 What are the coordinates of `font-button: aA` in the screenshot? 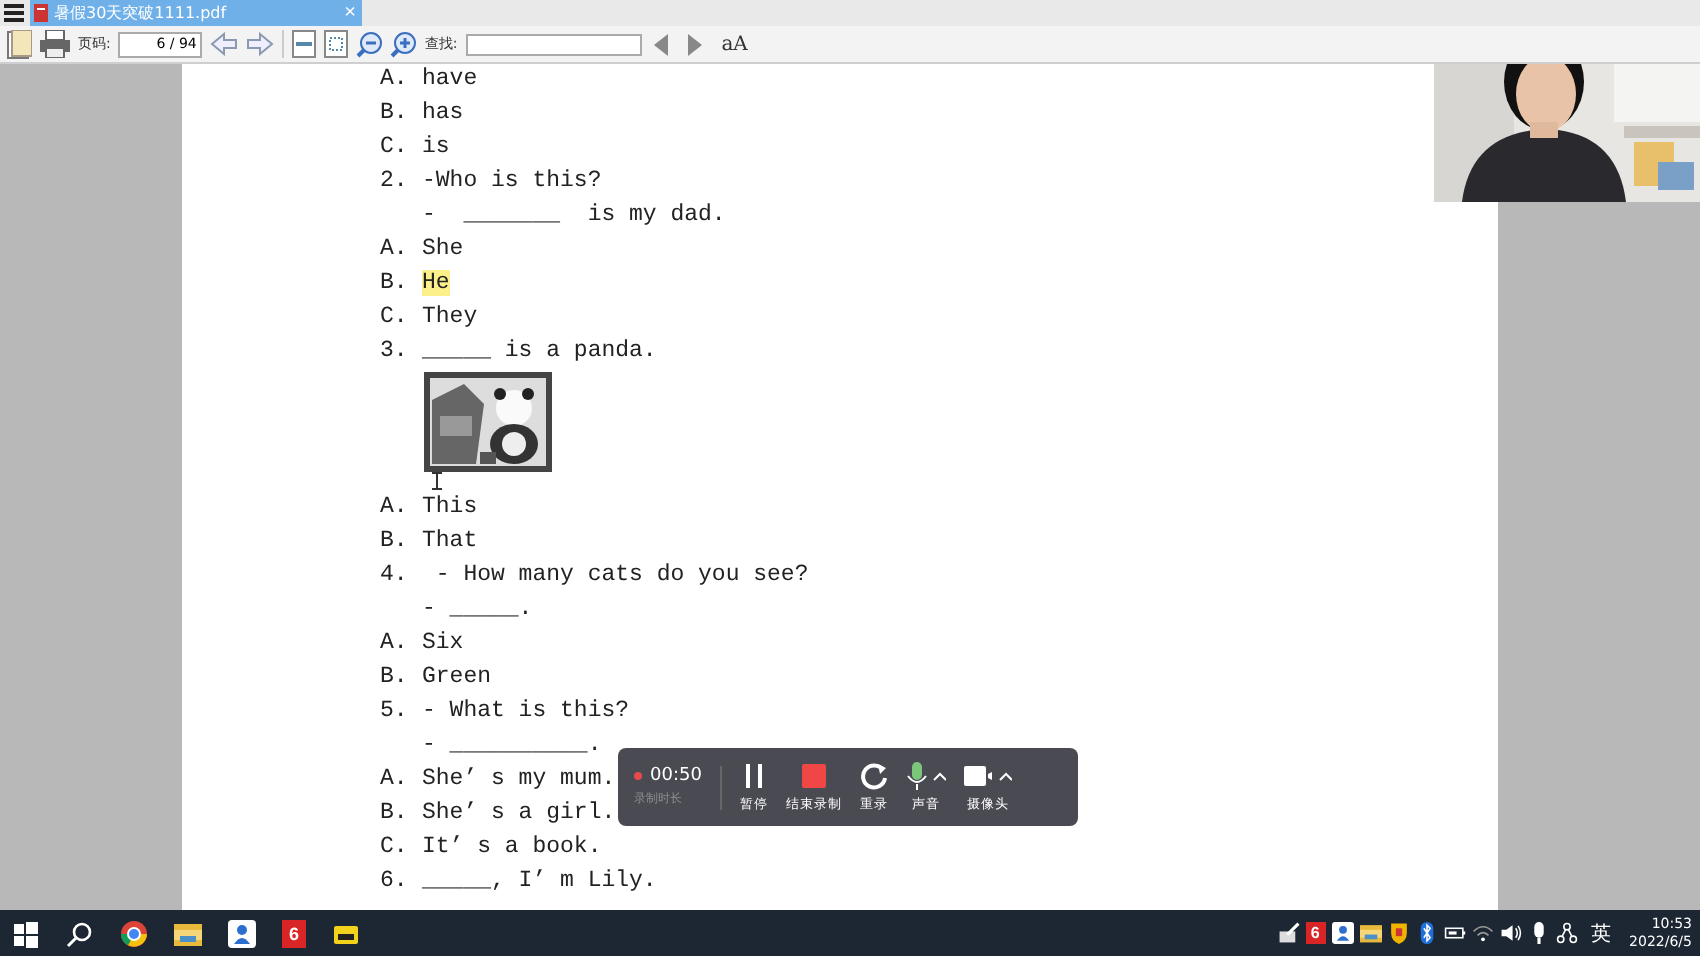 It's located at (734, 44).